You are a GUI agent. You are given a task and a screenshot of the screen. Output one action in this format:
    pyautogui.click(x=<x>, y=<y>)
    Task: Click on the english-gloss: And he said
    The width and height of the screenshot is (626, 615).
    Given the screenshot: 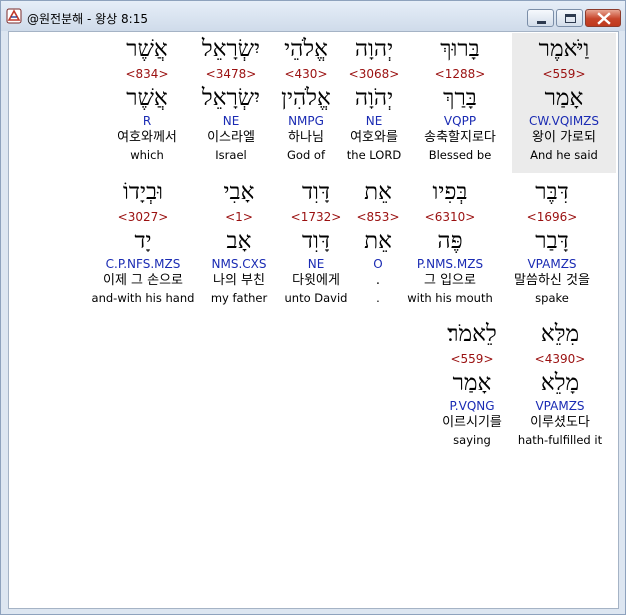 What is the action you would take?
    pyautogui.click(x=564, y=155)
    